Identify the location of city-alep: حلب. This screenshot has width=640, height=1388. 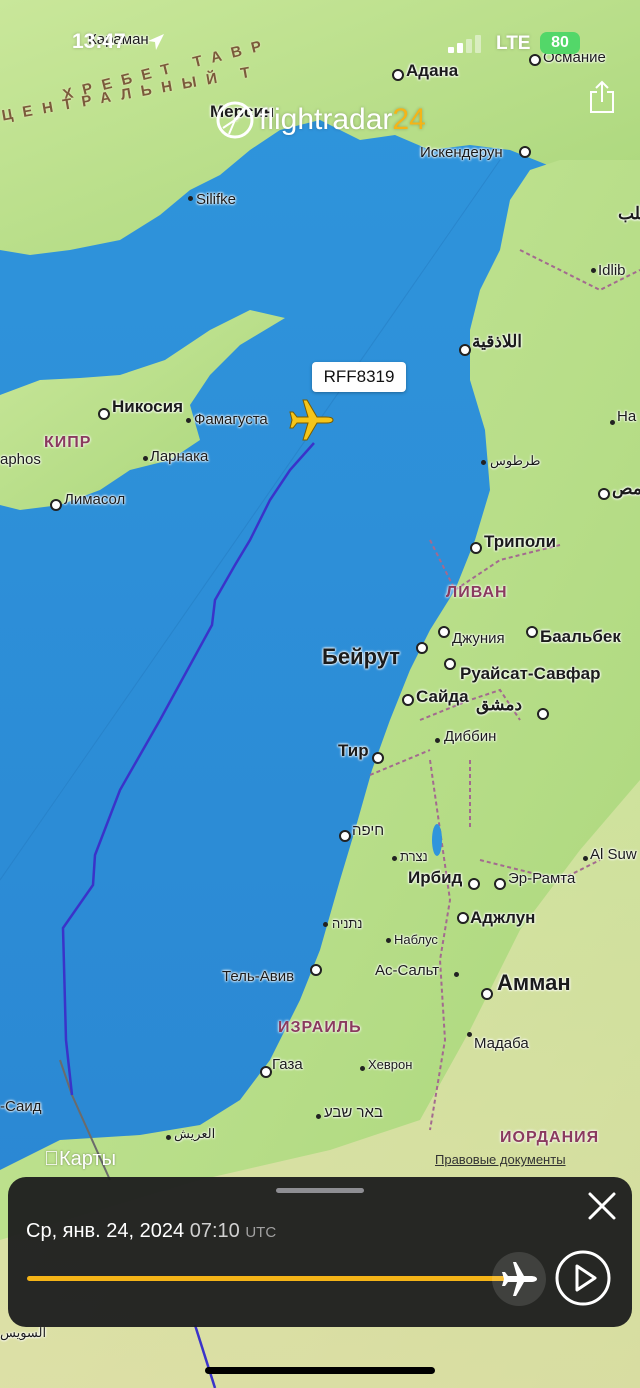
(629, 213).